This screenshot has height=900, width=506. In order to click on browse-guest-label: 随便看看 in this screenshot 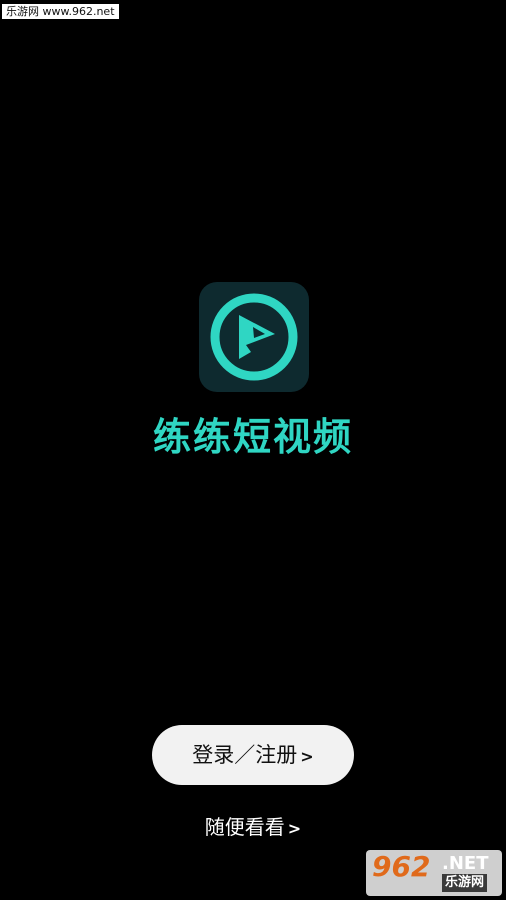, I will do `click(244, 827)`.